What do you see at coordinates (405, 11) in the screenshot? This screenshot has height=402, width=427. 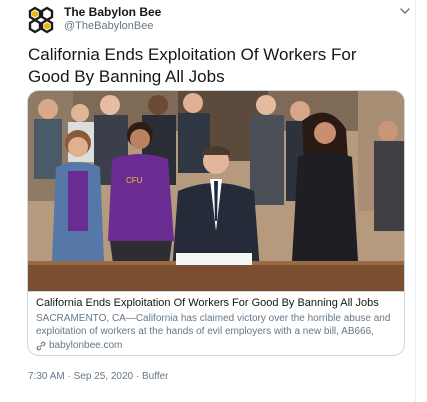 I see `chevron-down-icon` at bounding box center [405, 11].